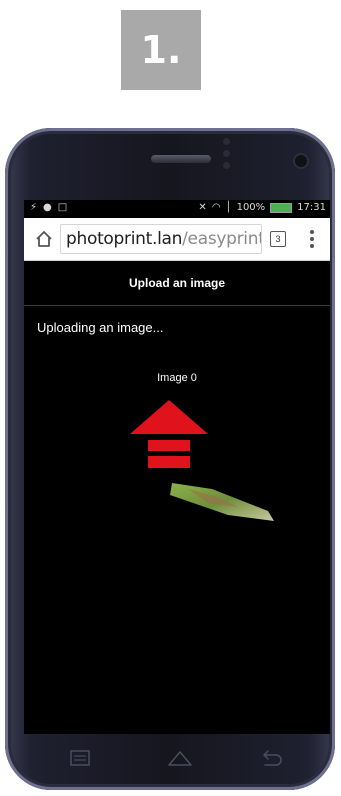 The image size is (341, 796). What do you see at coordinates (301, 161) in the screenshot?
I see `front-camera` at bounding box center [301, 161].